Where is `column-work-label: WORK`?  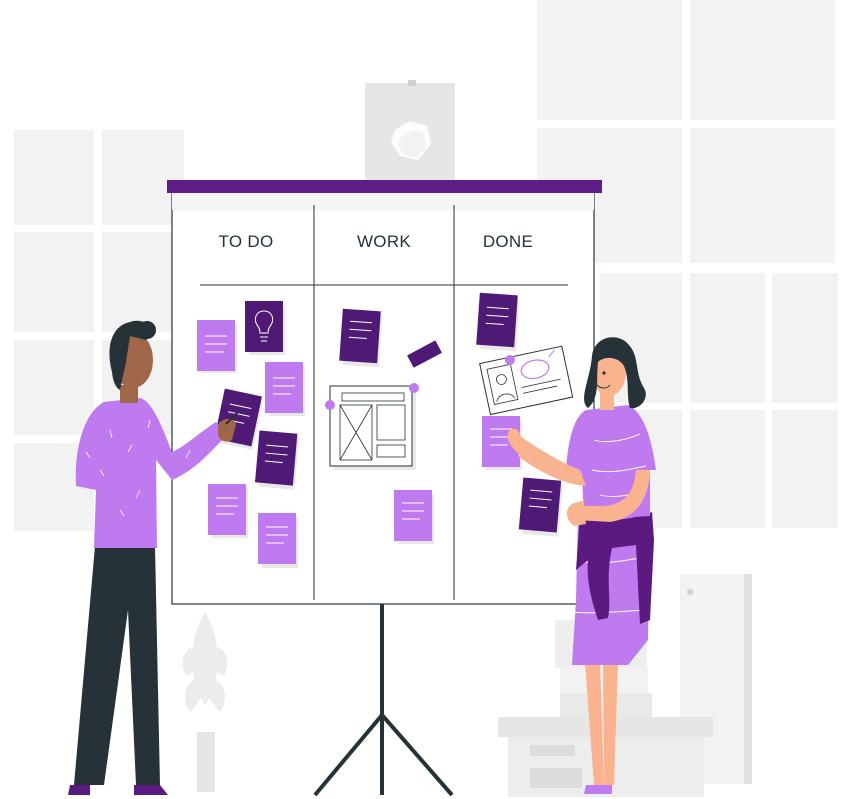
column-work-label: WORK is located at coordinates (384, 241).